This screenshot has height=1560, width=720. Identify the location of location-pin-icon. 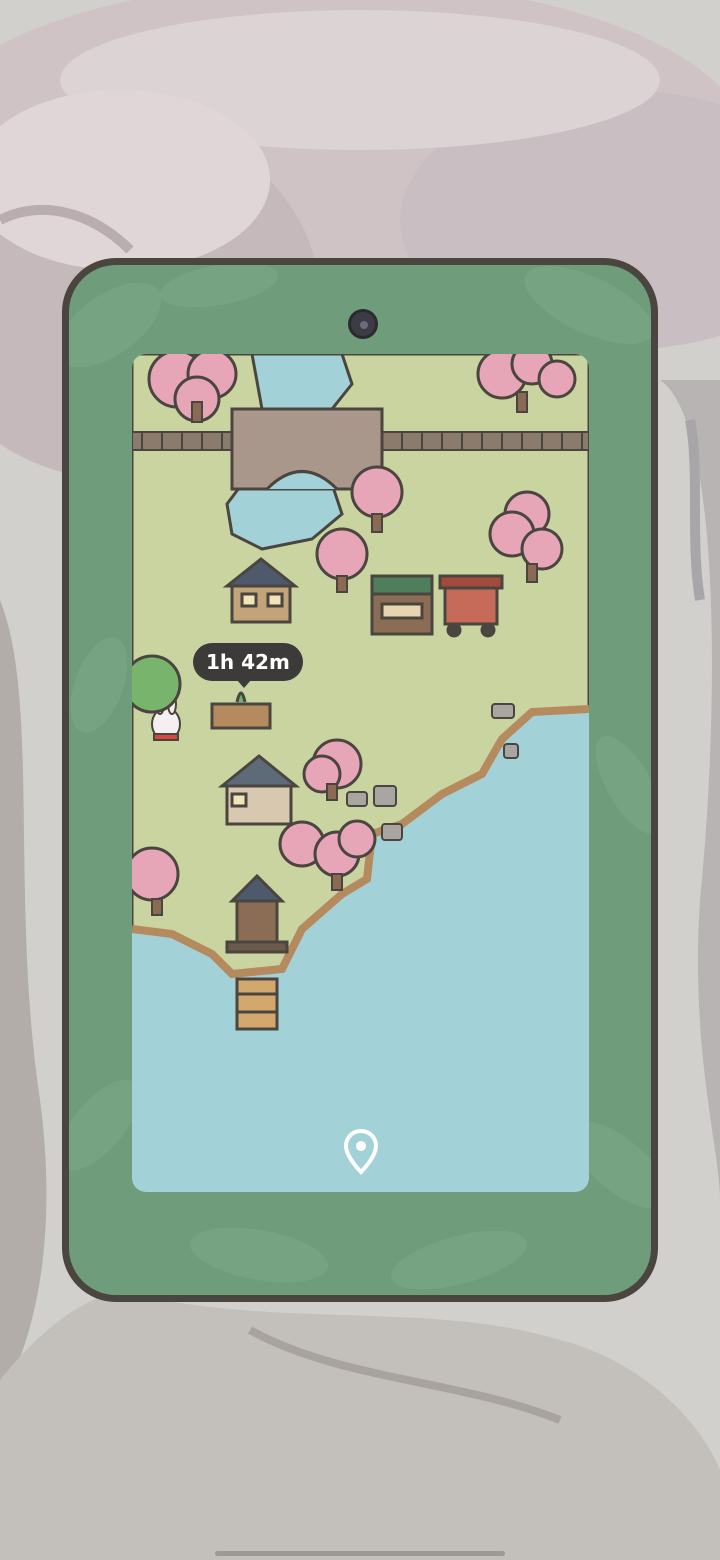
(361, 1151).